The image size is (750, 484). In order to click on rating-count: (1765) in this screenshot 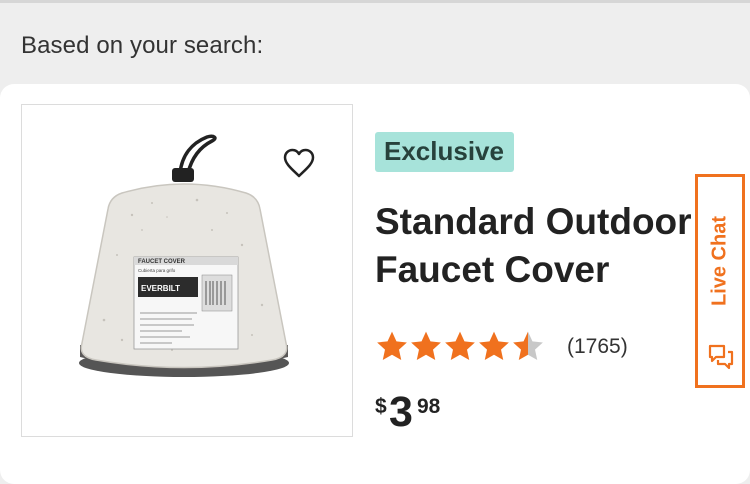, I will do `click(597, 347)`.